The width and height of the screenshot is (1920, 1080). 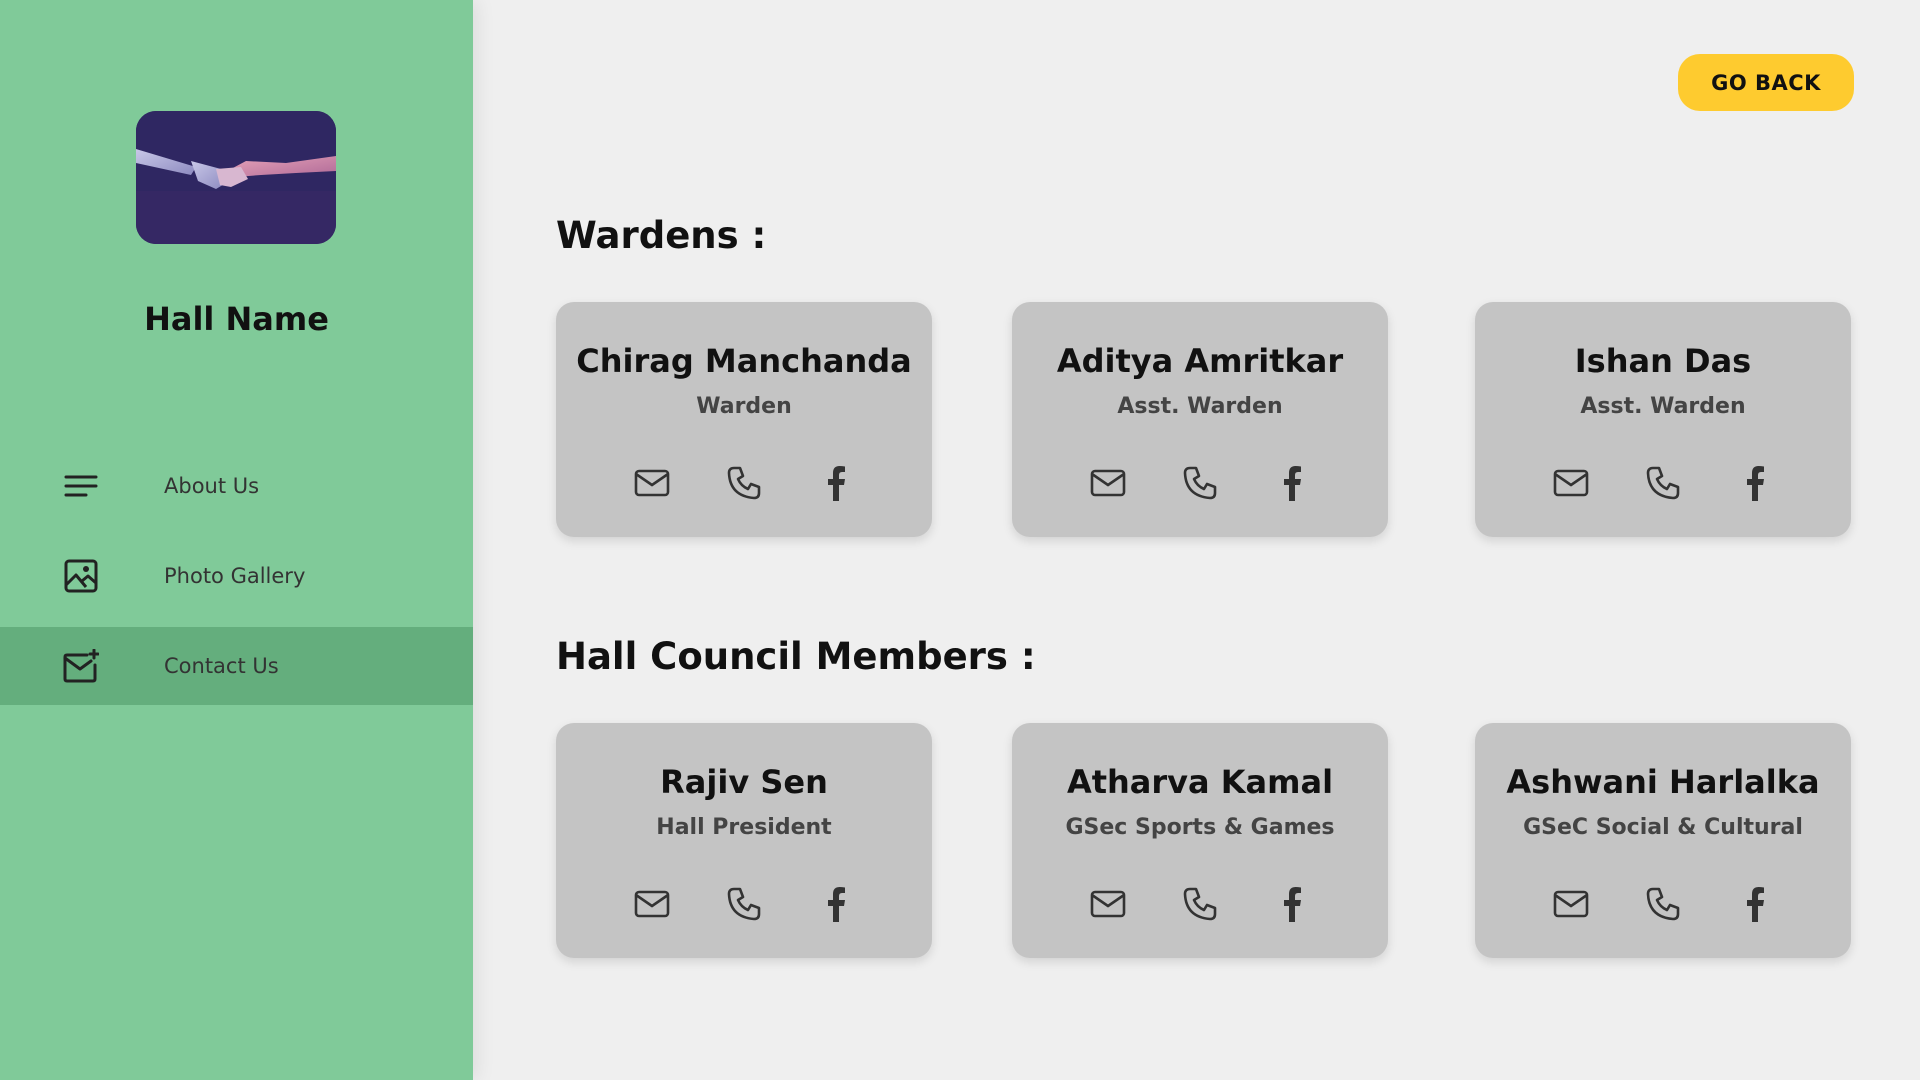 I want to click on member-card: Ishan Das Asst. Warden, so click(x=1663, y=419).